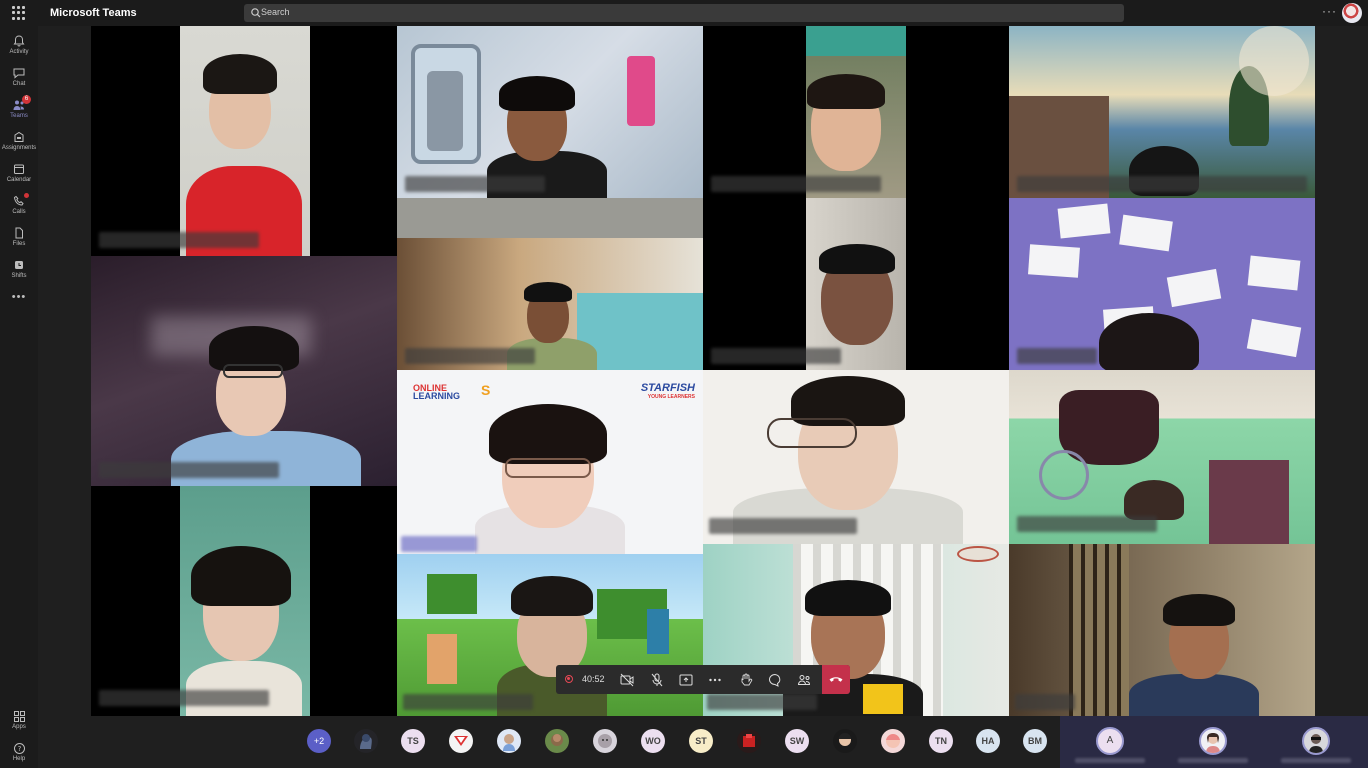  I want to click on rail-item-calendar: Calendar, so click(19, 173).